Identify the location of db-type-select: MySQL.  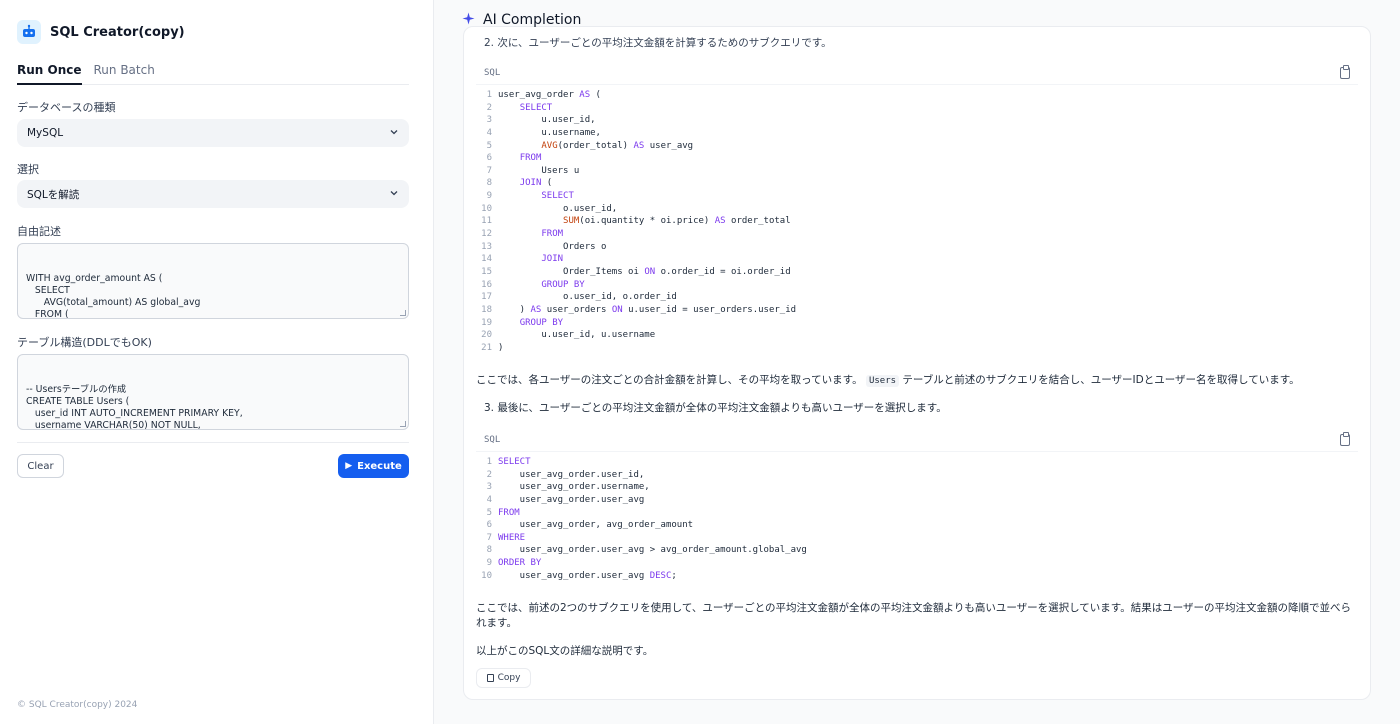
(213, 133).